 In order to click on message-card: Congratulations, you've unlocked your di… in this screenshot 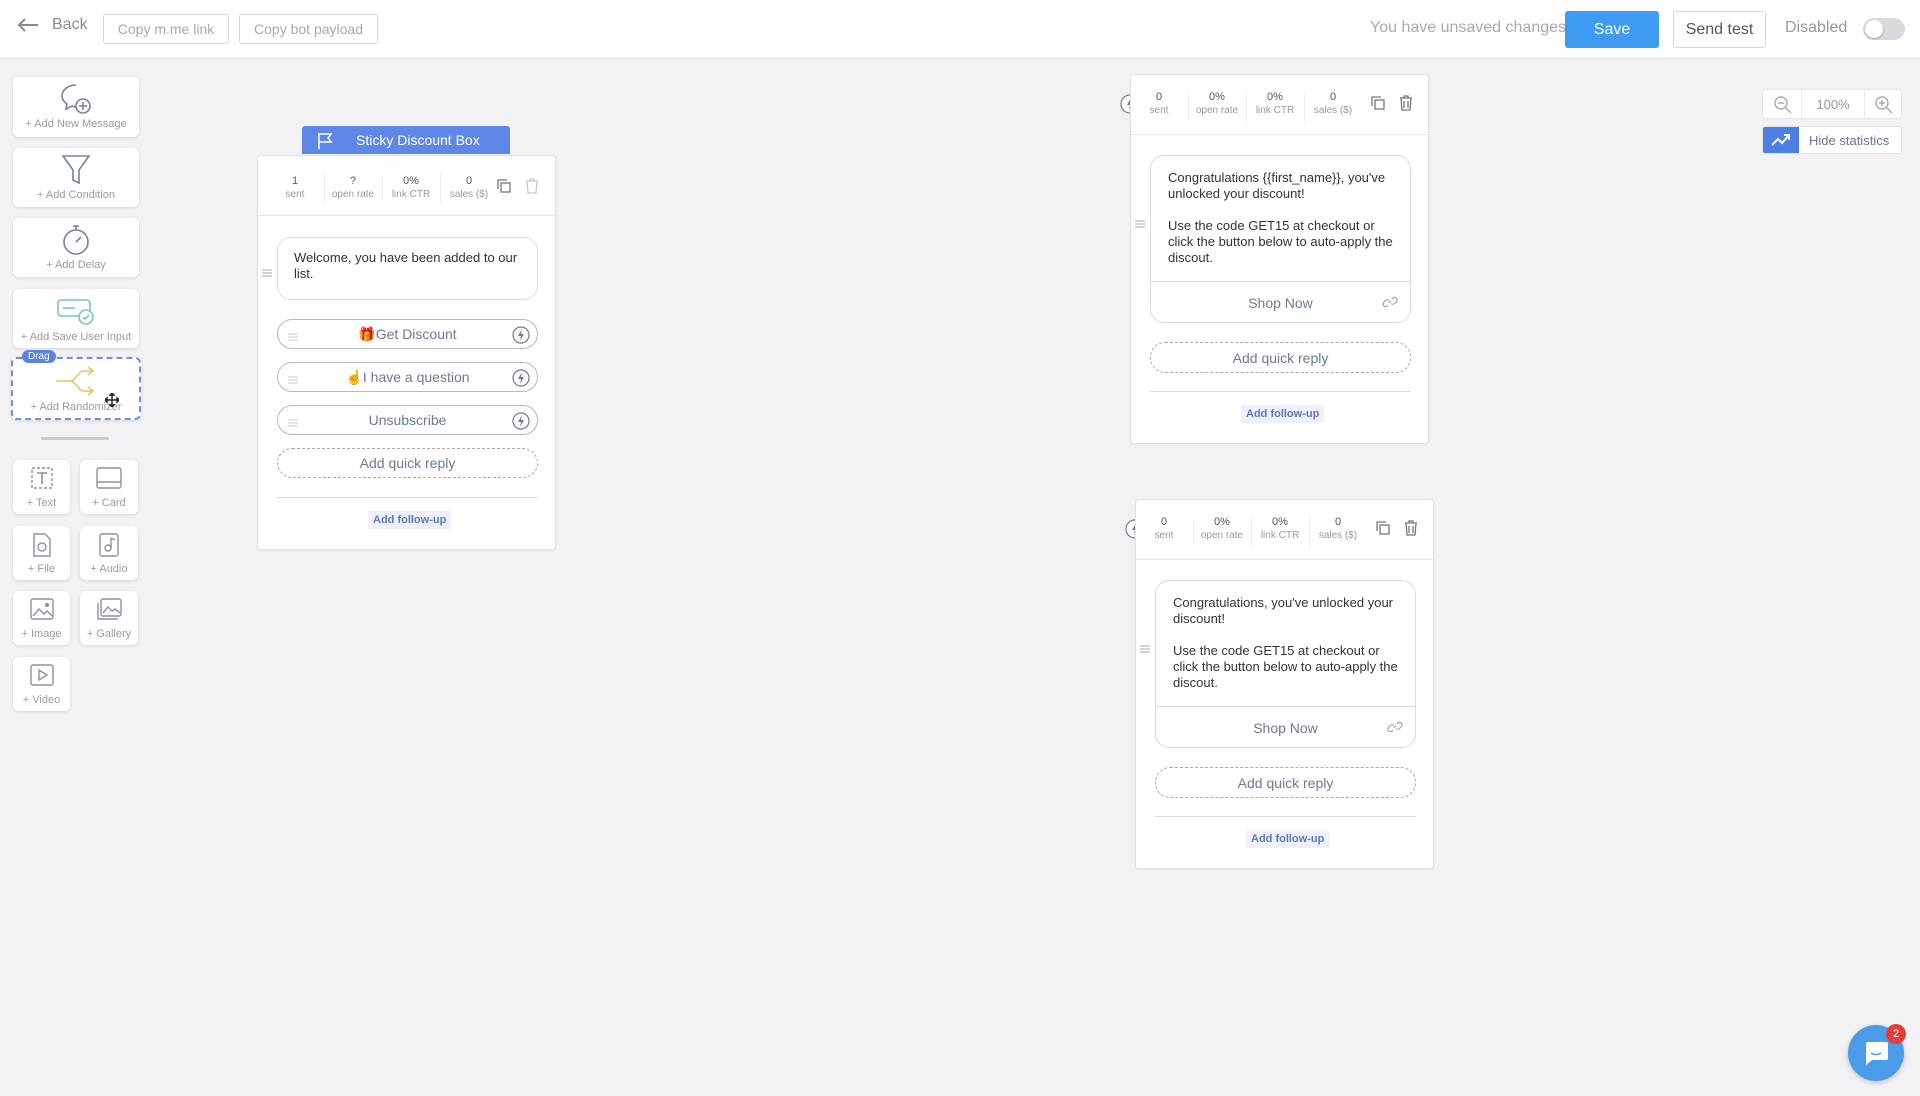, I will do `click(1285, 664)`.